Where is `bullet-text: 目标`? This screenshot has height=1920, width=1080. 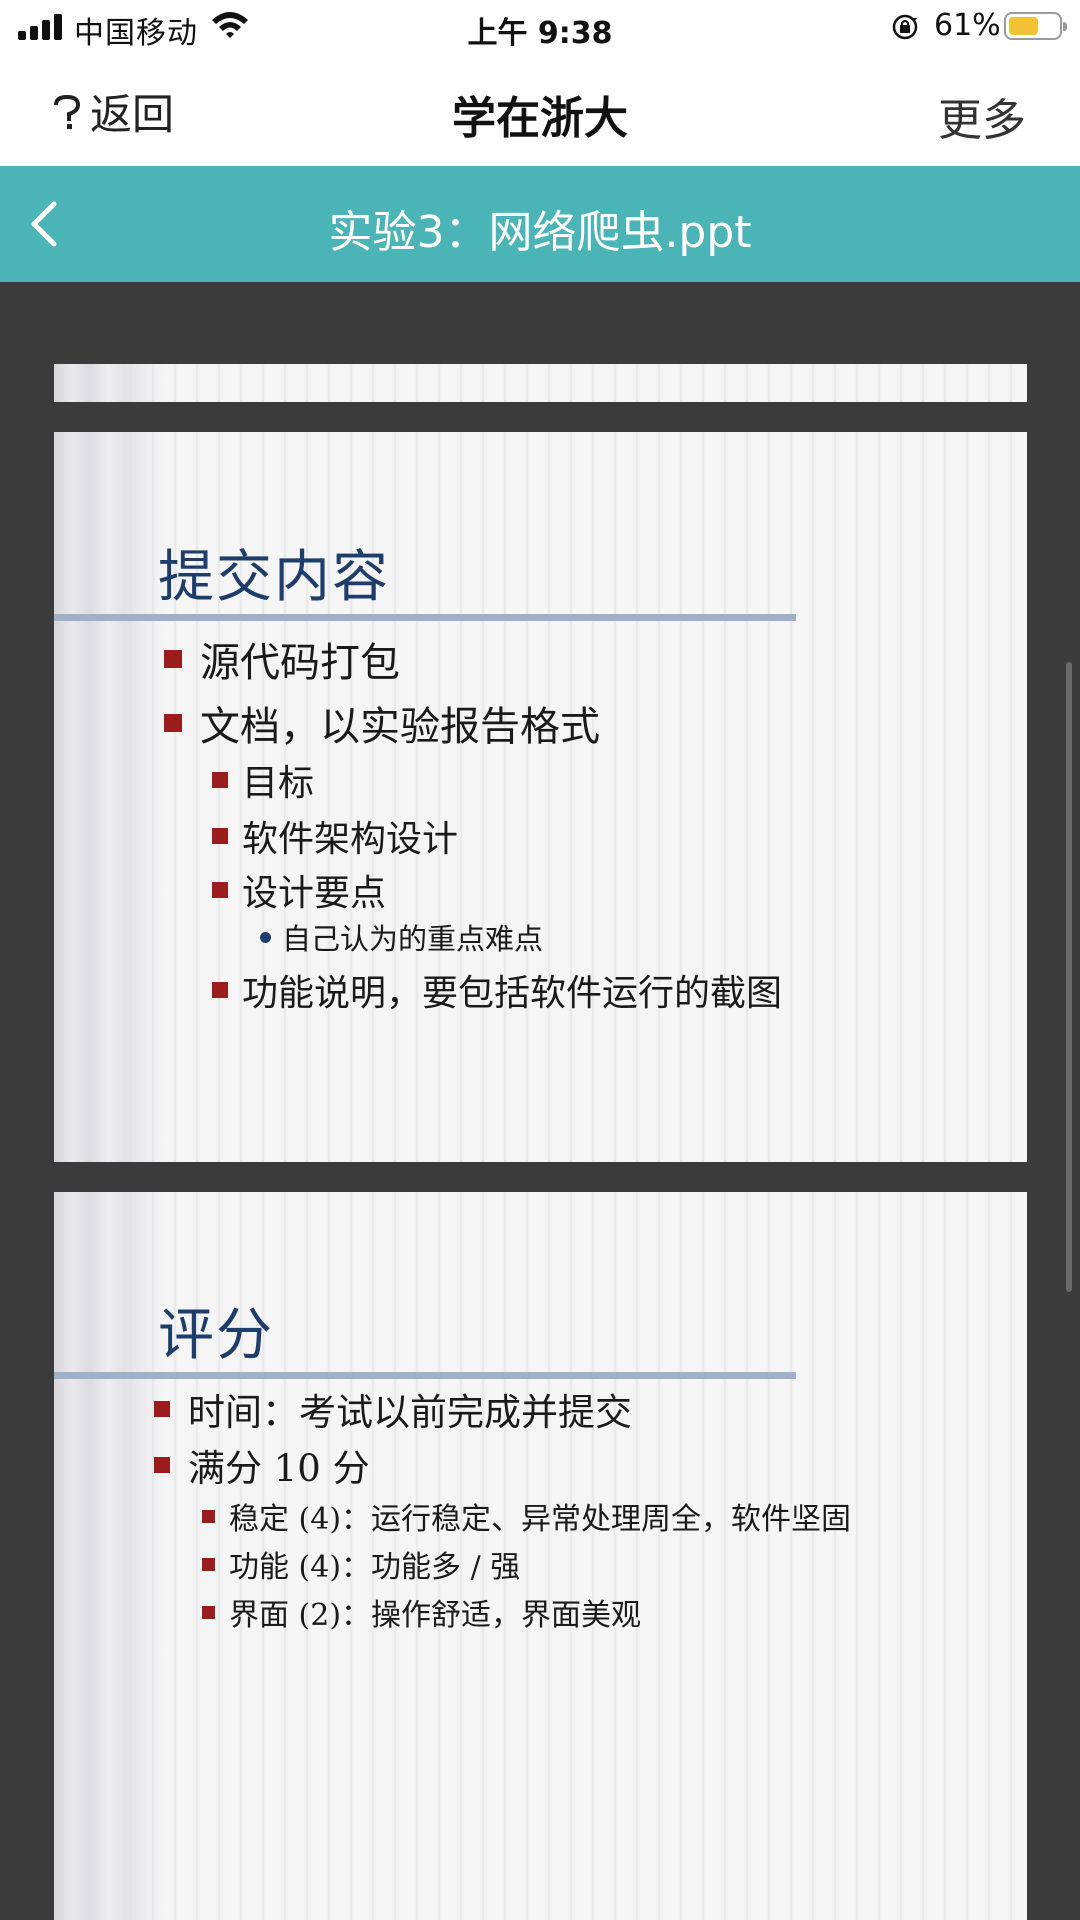 bullet-text: 目标 is located at coordinates (278, 783).